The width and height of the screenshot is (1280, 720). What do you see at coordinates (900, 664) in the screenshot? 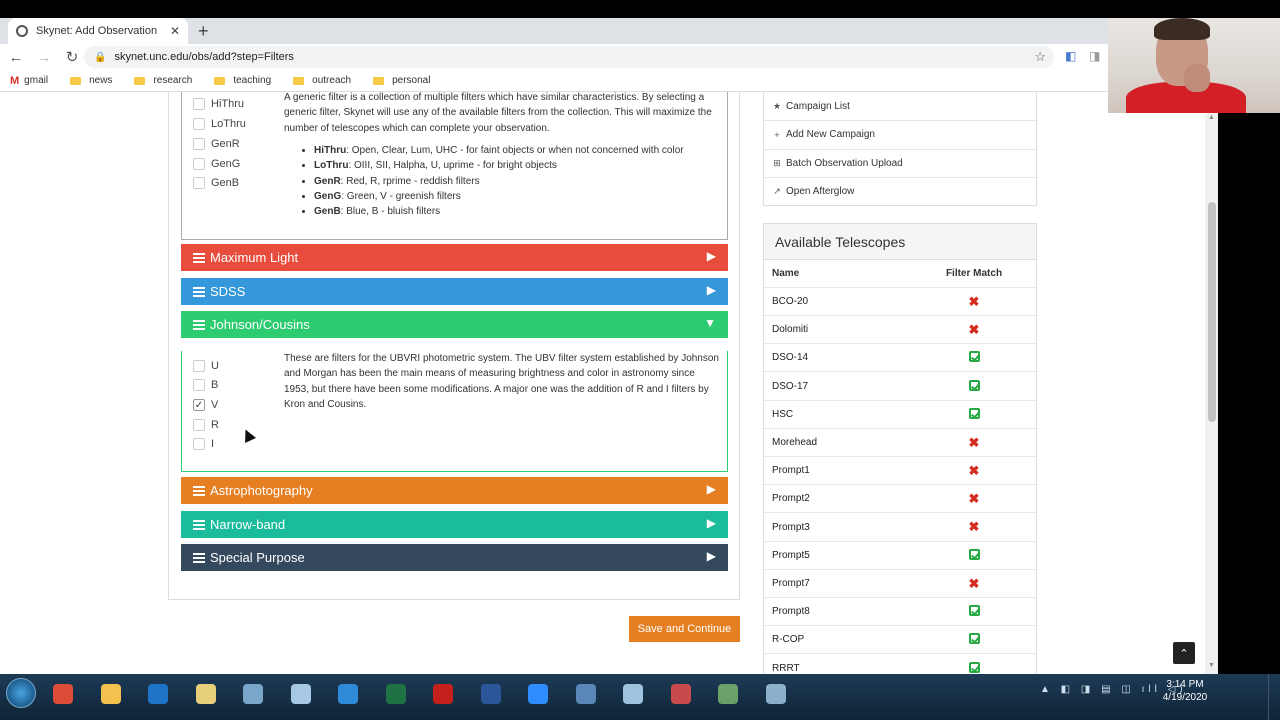
I see `table-row: RRRT` at bounding box center [900, 664].